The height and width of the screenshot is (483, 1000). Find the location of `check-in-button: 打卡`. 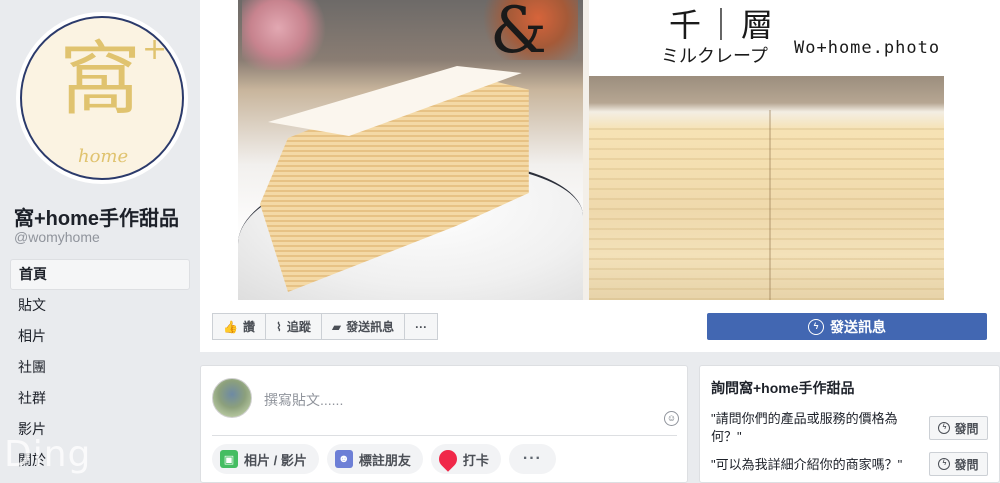

check-in-button: 打卡 is located at coordinates (465, 459).